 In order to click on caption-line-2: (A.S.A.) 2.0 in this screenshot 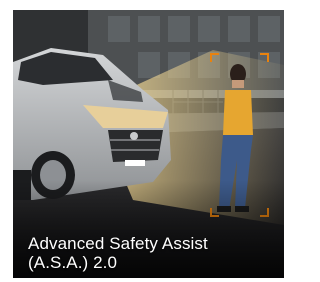, I will do `click(73, 262)`.